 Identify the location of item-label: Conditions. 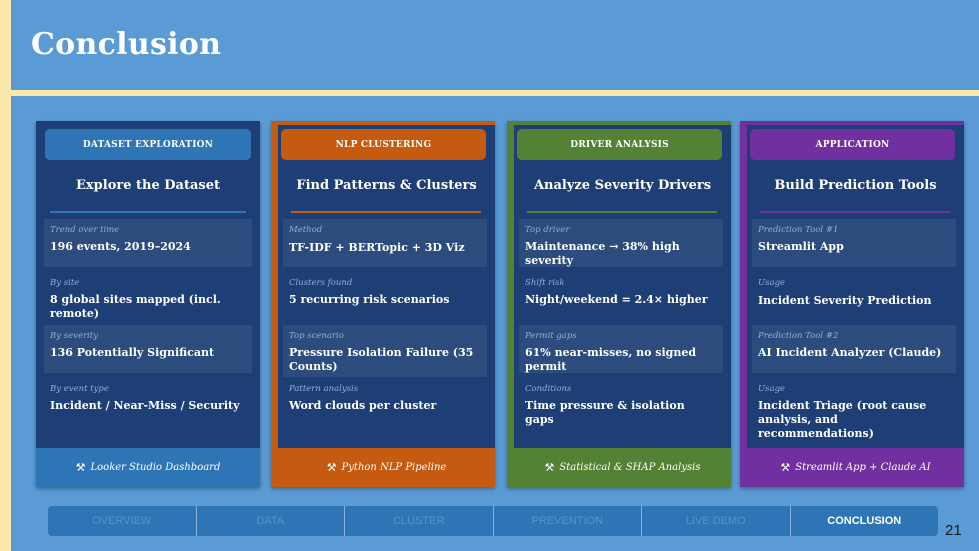
(548, 389).